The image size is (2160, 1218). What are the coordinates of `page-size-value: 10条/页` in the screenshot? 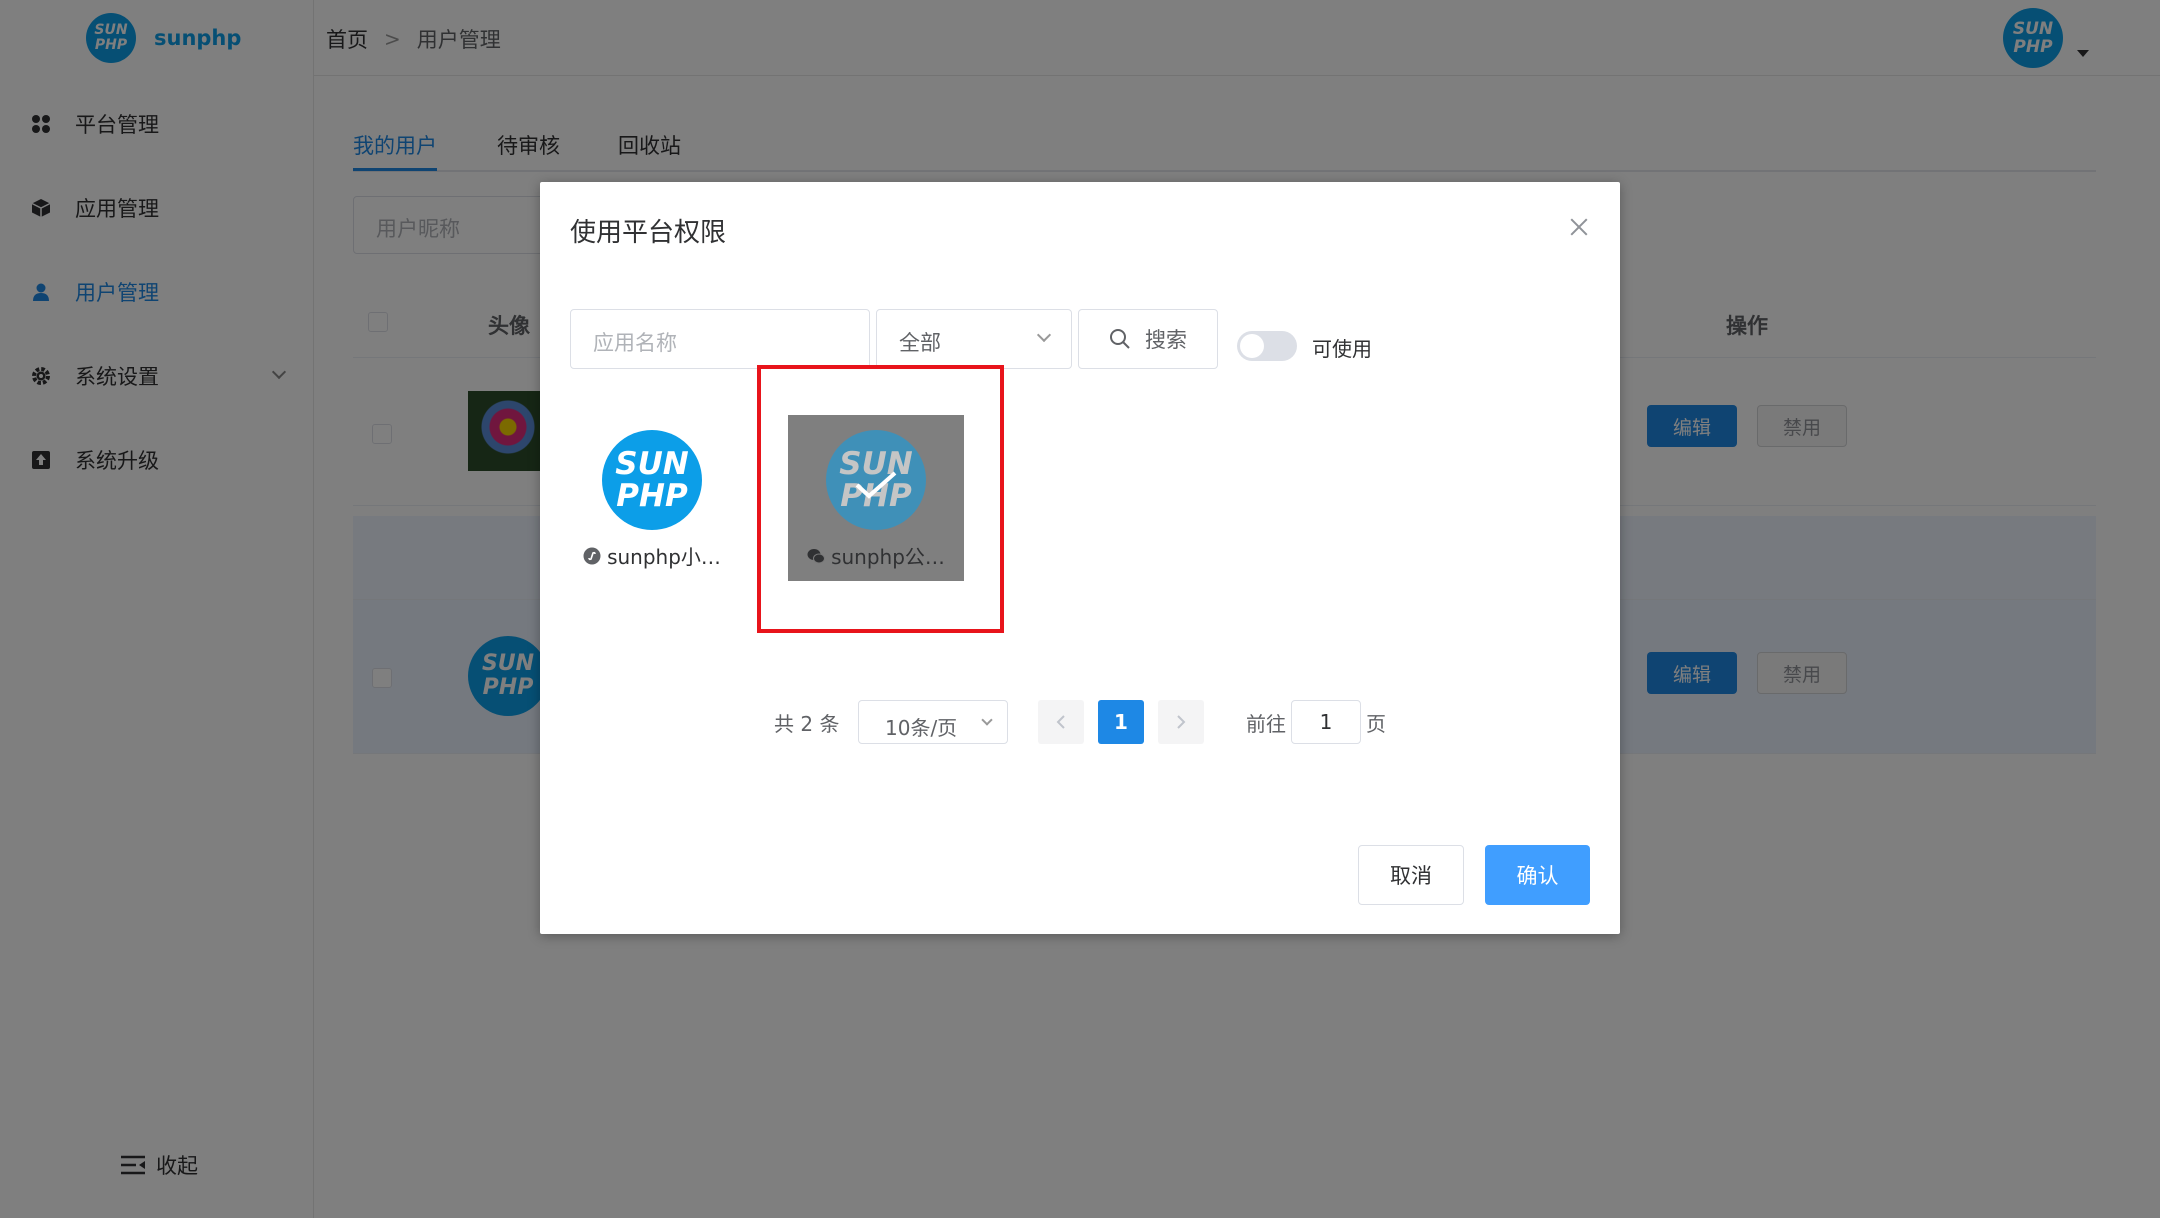 It's located at (921, 728).